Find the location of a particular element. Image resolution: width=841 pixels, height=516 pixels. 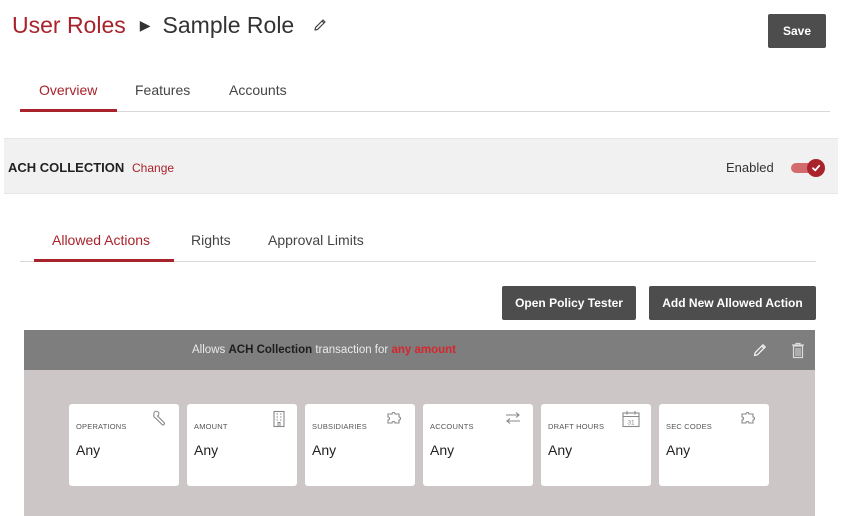

policy-middle: transaction for is located at coordinates (352, 350).